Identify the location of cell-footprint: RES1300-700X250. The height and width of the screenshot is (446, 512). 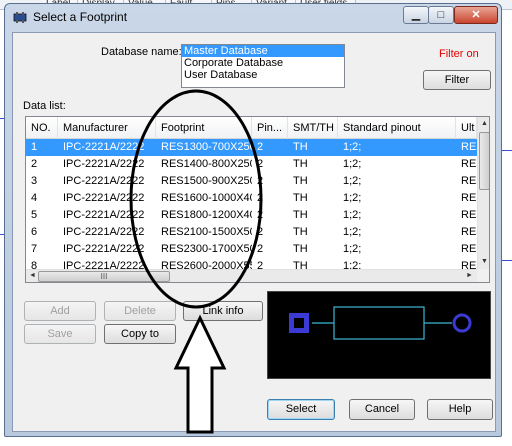
(206, 147).